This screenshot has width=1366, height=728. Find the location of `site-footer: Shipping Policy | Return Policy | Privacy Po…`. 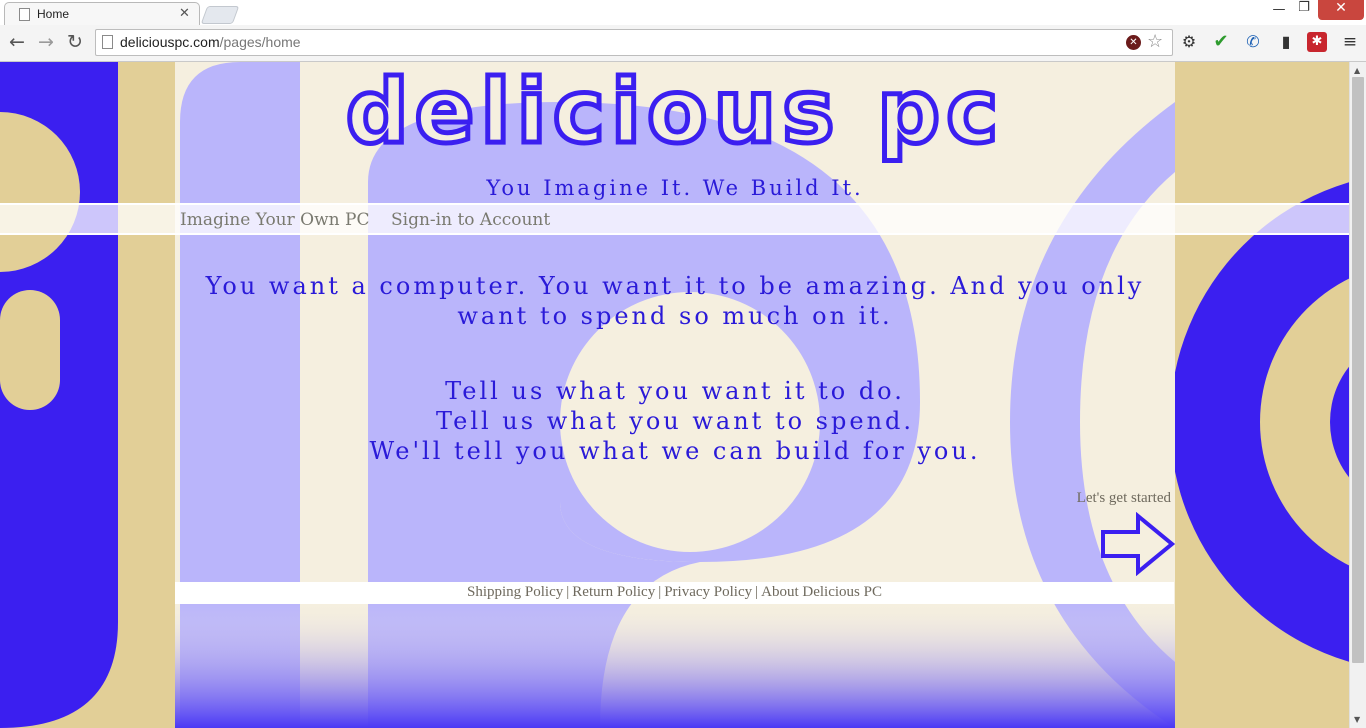

site-footer: Shipping Policy | Return Policy | Privacy Po… is located at coordinates (674, 593).